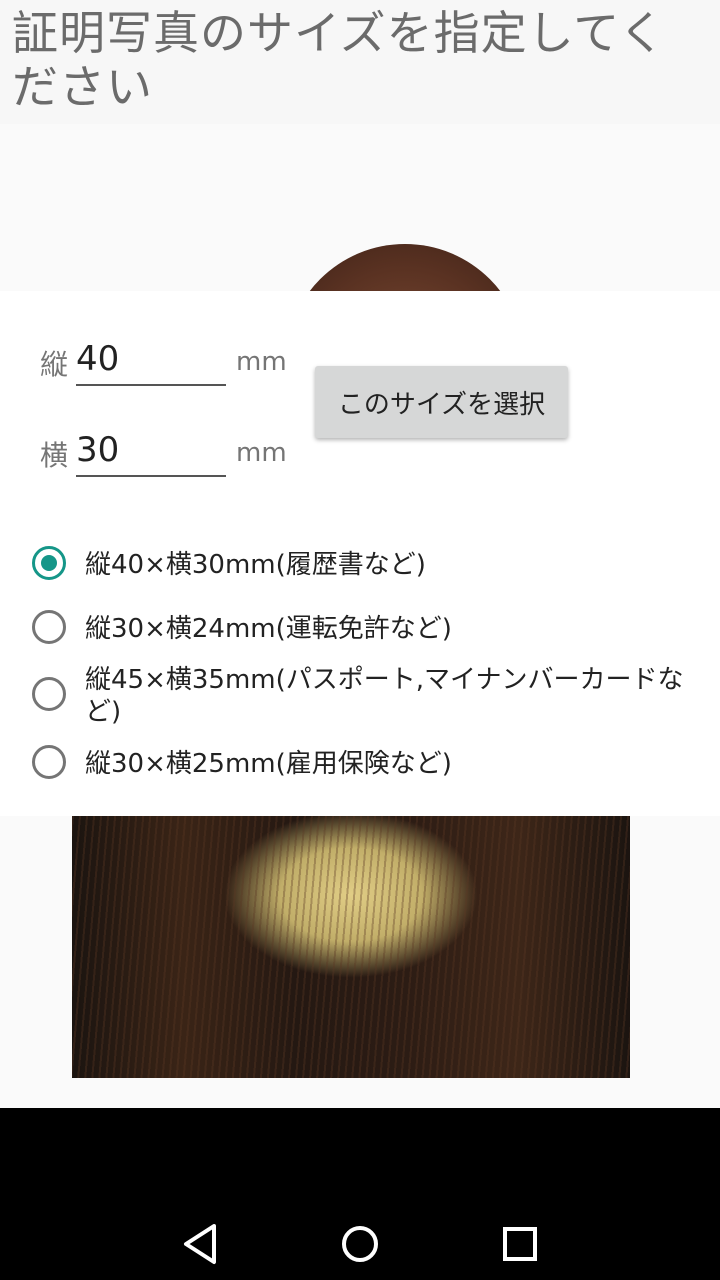 The width and height of the screenshot is (720, 1280). What do you see at coordinates (268, 764) in the screenshot?
I see `size-option-label: 縦30×横25mm(雇用保険など)` at bounding box center [268, 764].